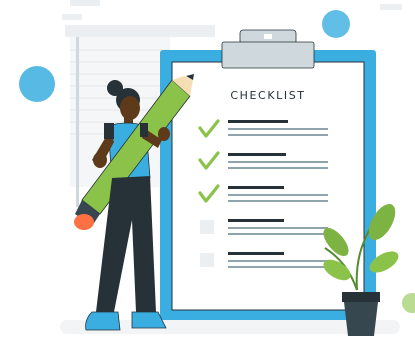  I want to click on blue-circle-top, so click(336, 24).